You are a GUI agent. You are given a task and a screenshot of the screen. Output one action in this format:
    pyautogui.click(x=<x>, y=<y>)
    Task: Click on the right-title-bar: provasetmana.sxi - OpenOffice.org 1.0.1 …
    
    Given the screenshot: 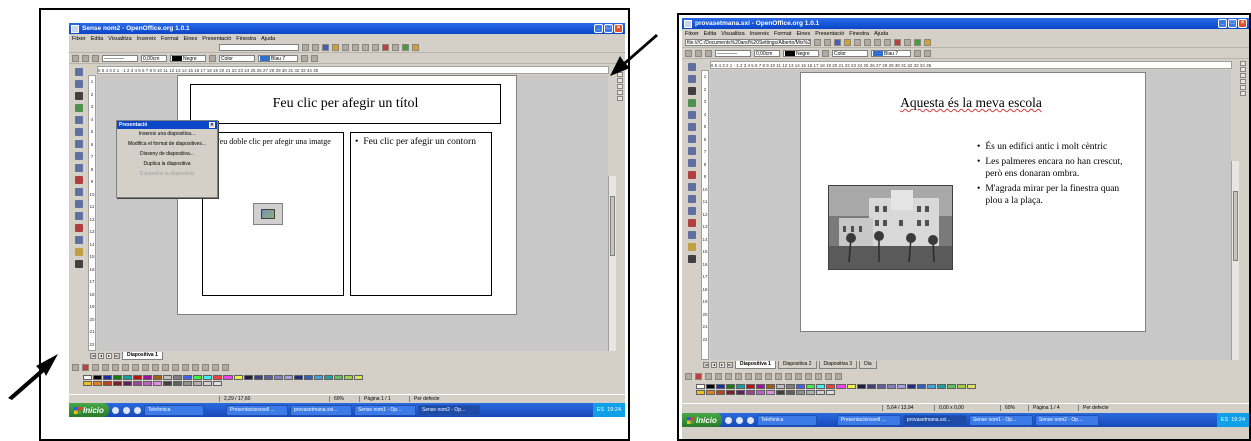 What is the action you would take?
    pyautogui.click(x=965, y=23)
    